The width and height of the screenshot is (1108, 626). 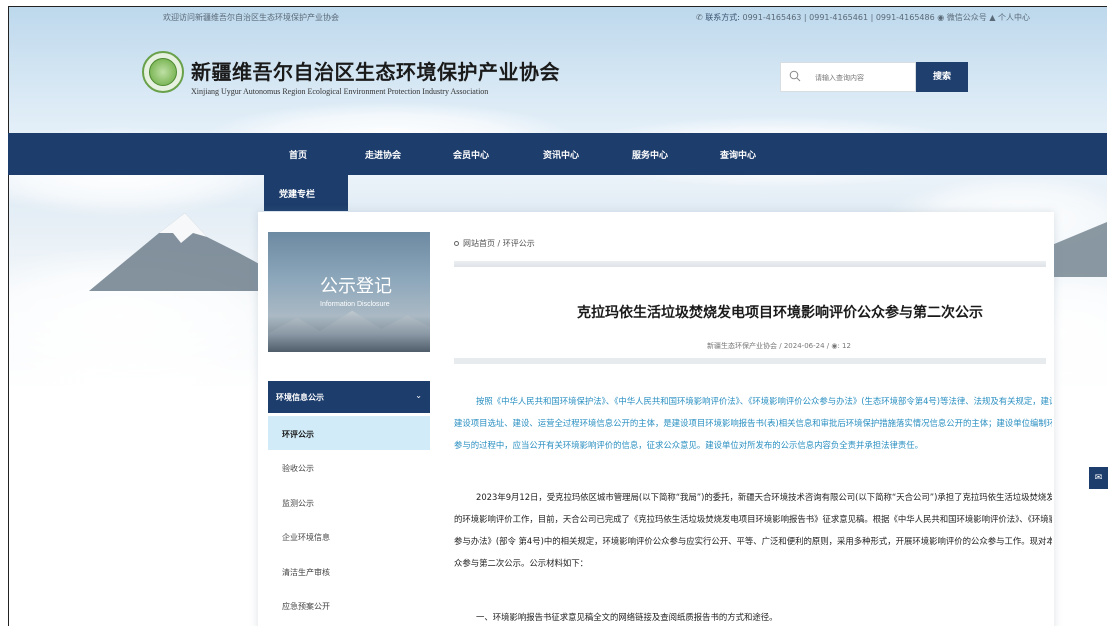 What do you see at coordinates (967, 17) in the screenshot?
I see `wechat-link: 微信公众号` at bounding box center [967, 17].